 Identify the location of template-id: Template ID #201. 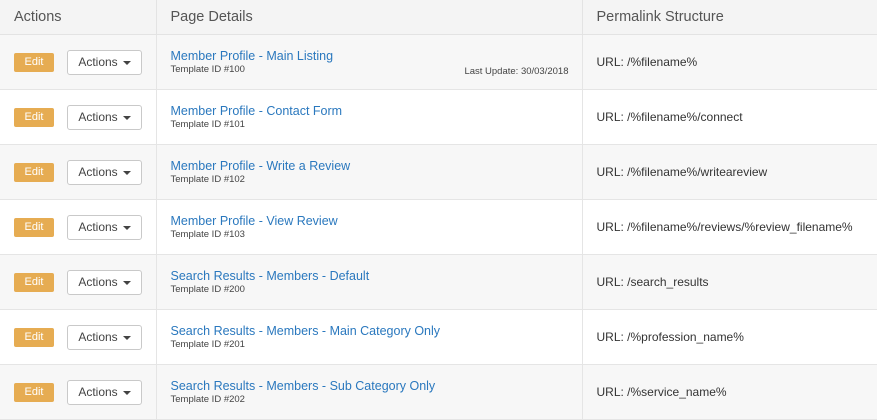
(369, 345).